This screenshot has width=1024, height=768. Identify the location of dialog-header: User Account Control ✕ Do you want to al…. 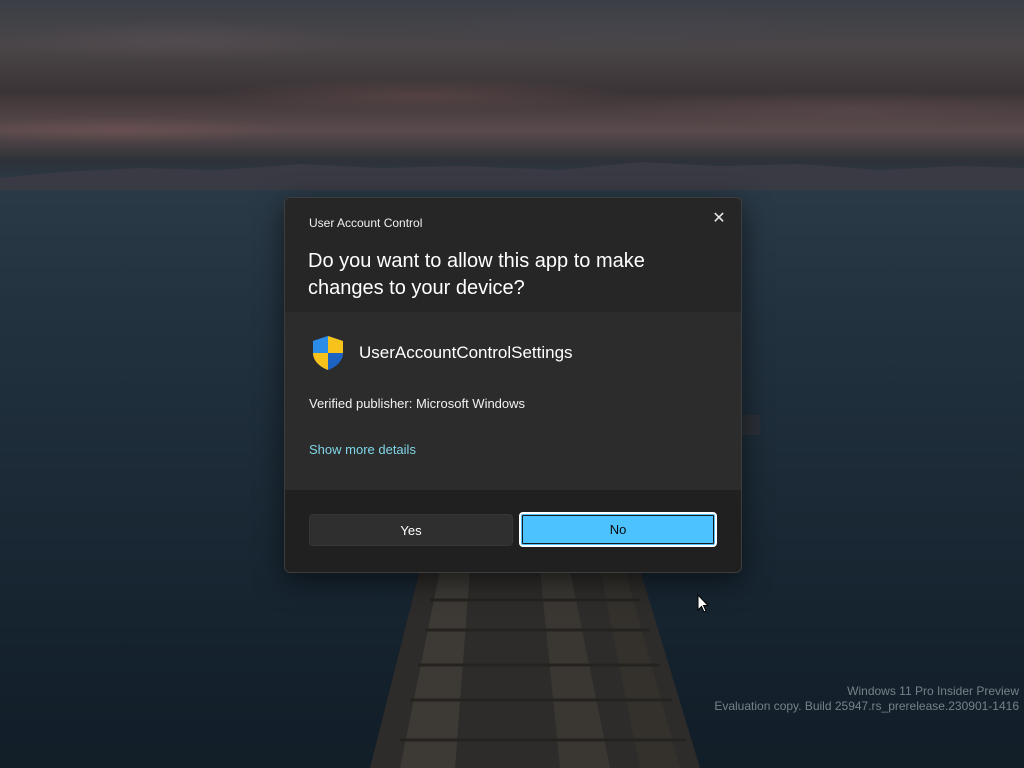
(513, 255).